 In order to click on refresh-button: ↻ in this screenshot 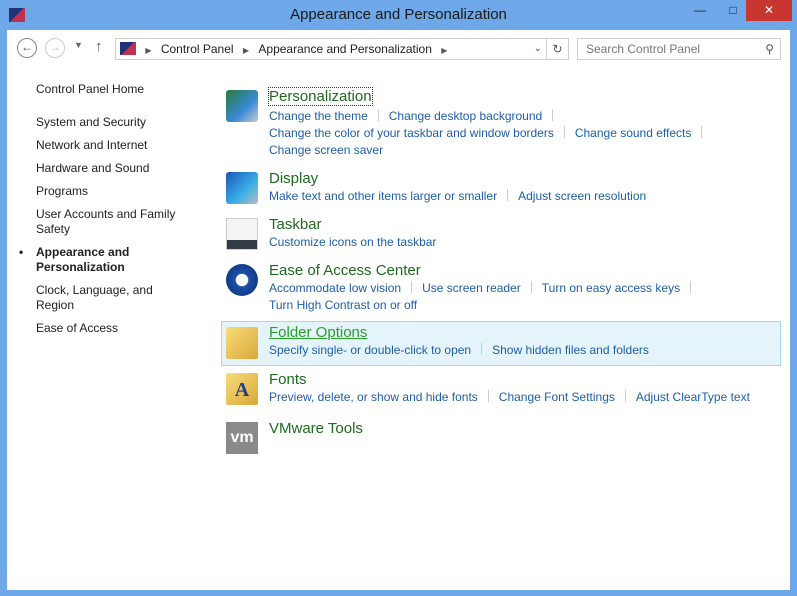, I will do `click(557, 49)`.